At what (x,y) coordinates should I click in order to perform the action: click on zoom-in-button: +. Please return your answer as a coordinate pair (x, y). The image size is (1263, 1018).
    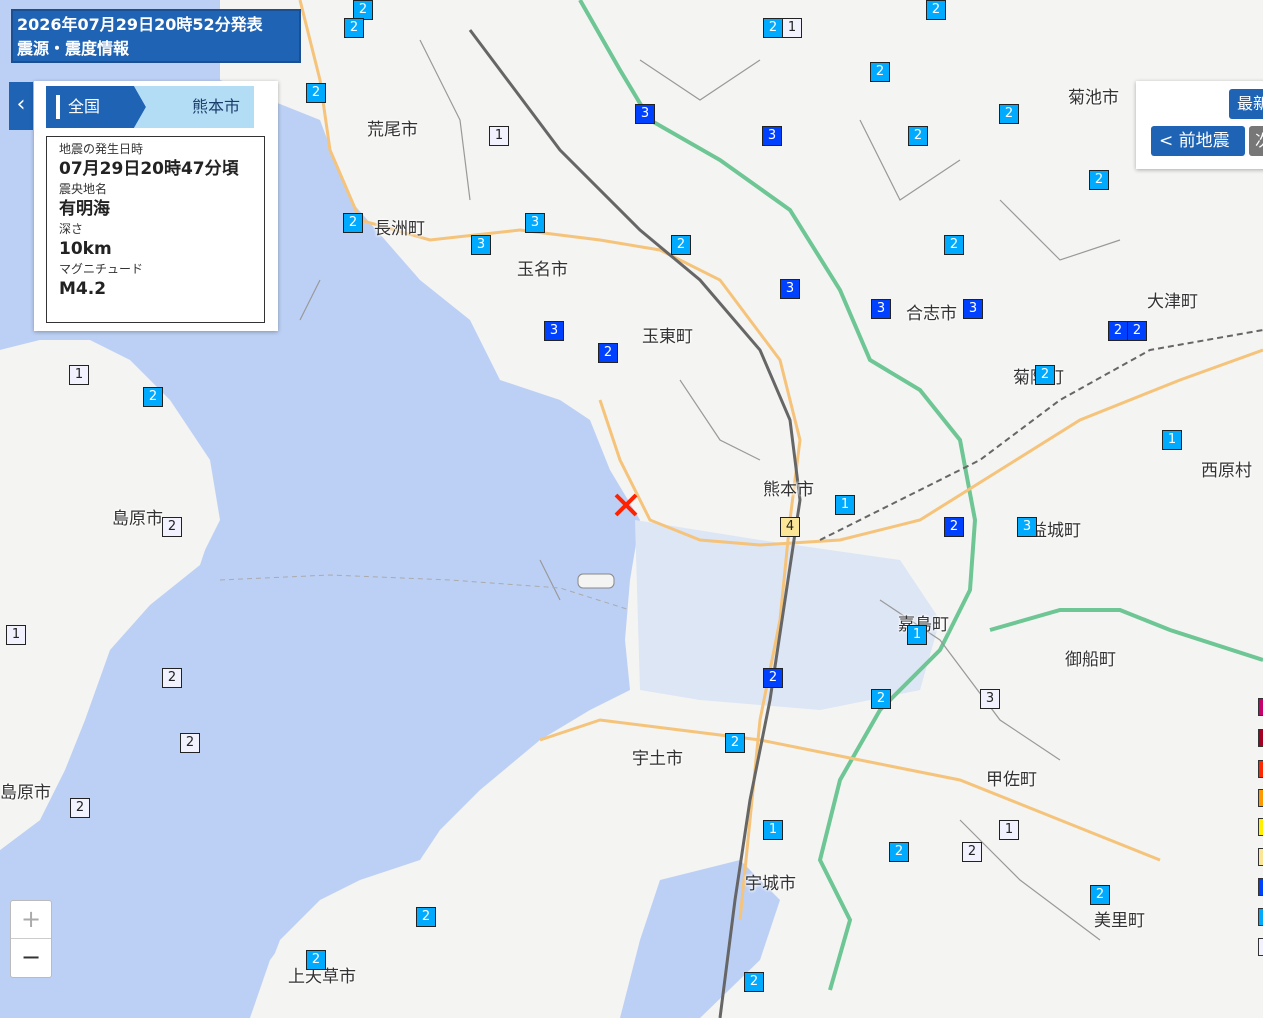
    Looking at the image, I should click on (31, 920).